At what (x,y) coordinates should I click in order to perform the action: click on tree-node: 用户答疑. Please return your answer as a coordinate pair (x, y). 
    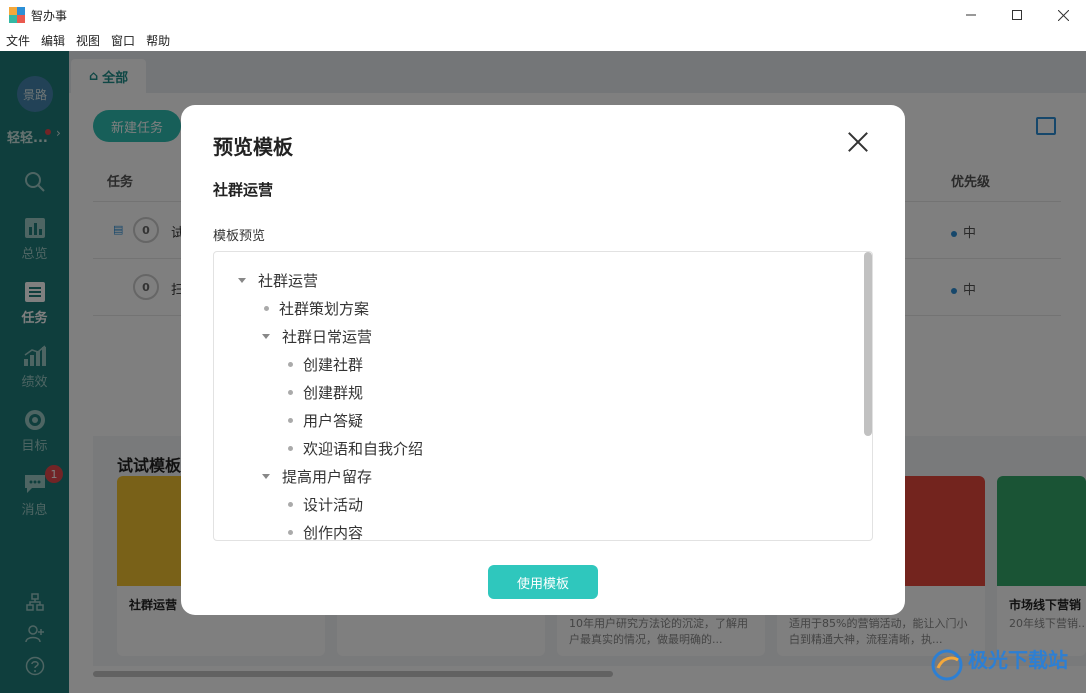
    Looking at the image, I should click on (325, 420).